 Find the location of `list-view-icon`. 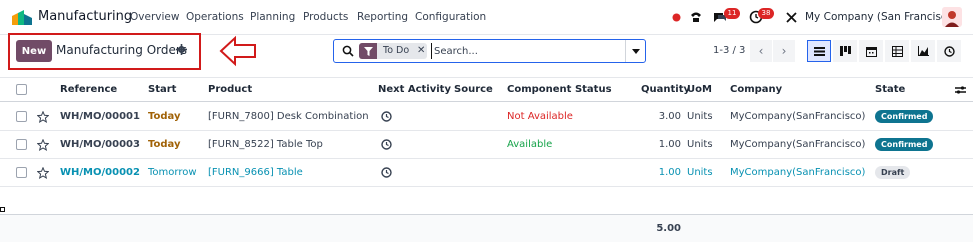

list-view-icon is located at coordinates (819, 51).